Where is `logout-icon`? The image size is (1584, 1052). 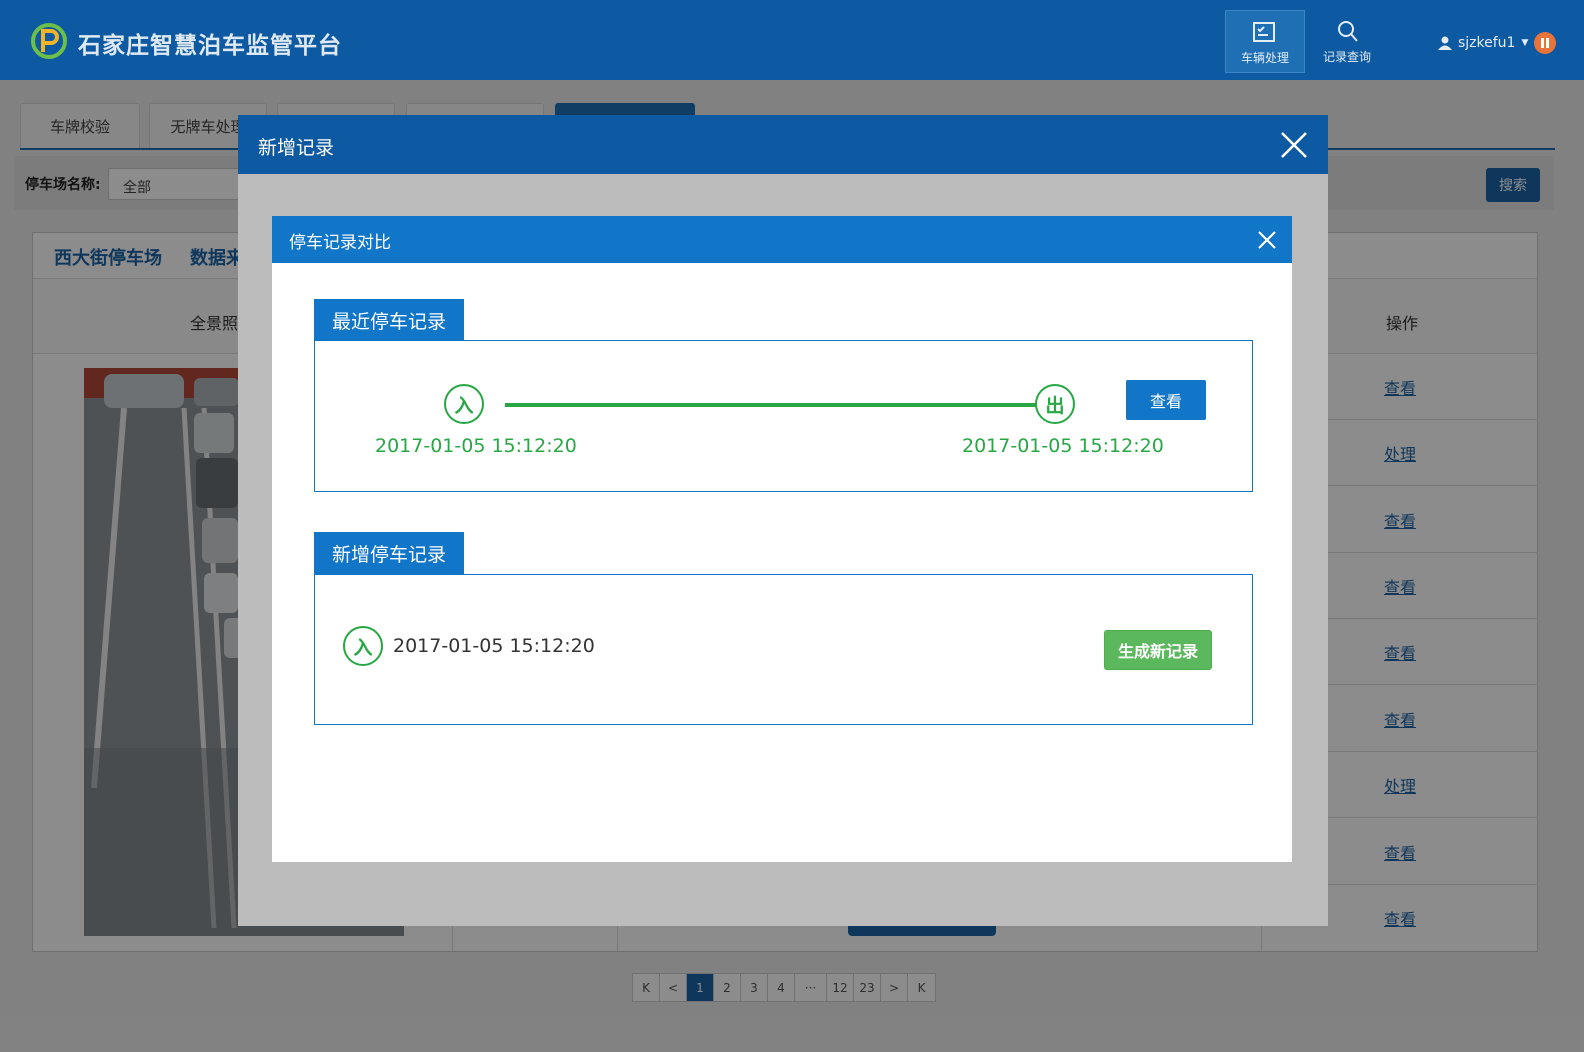
logout-icon is located at coordinates (1545, 43).